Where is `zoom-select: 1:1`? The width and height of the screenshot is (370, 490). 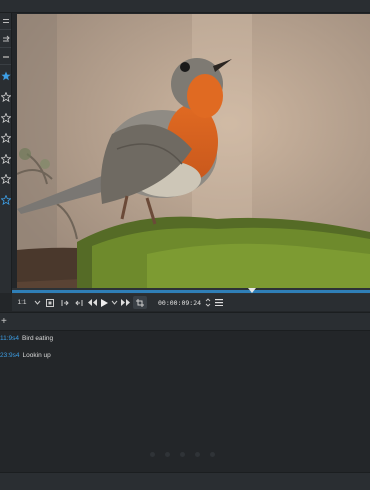
zoom-select: 1:1 is located at coordinates (22, 302).